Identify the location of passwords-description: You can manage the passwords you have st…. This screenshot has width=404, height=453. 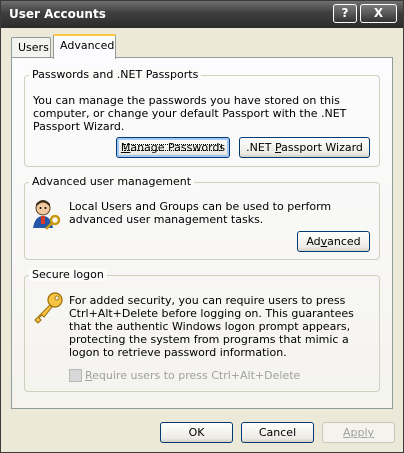
(190, 113).